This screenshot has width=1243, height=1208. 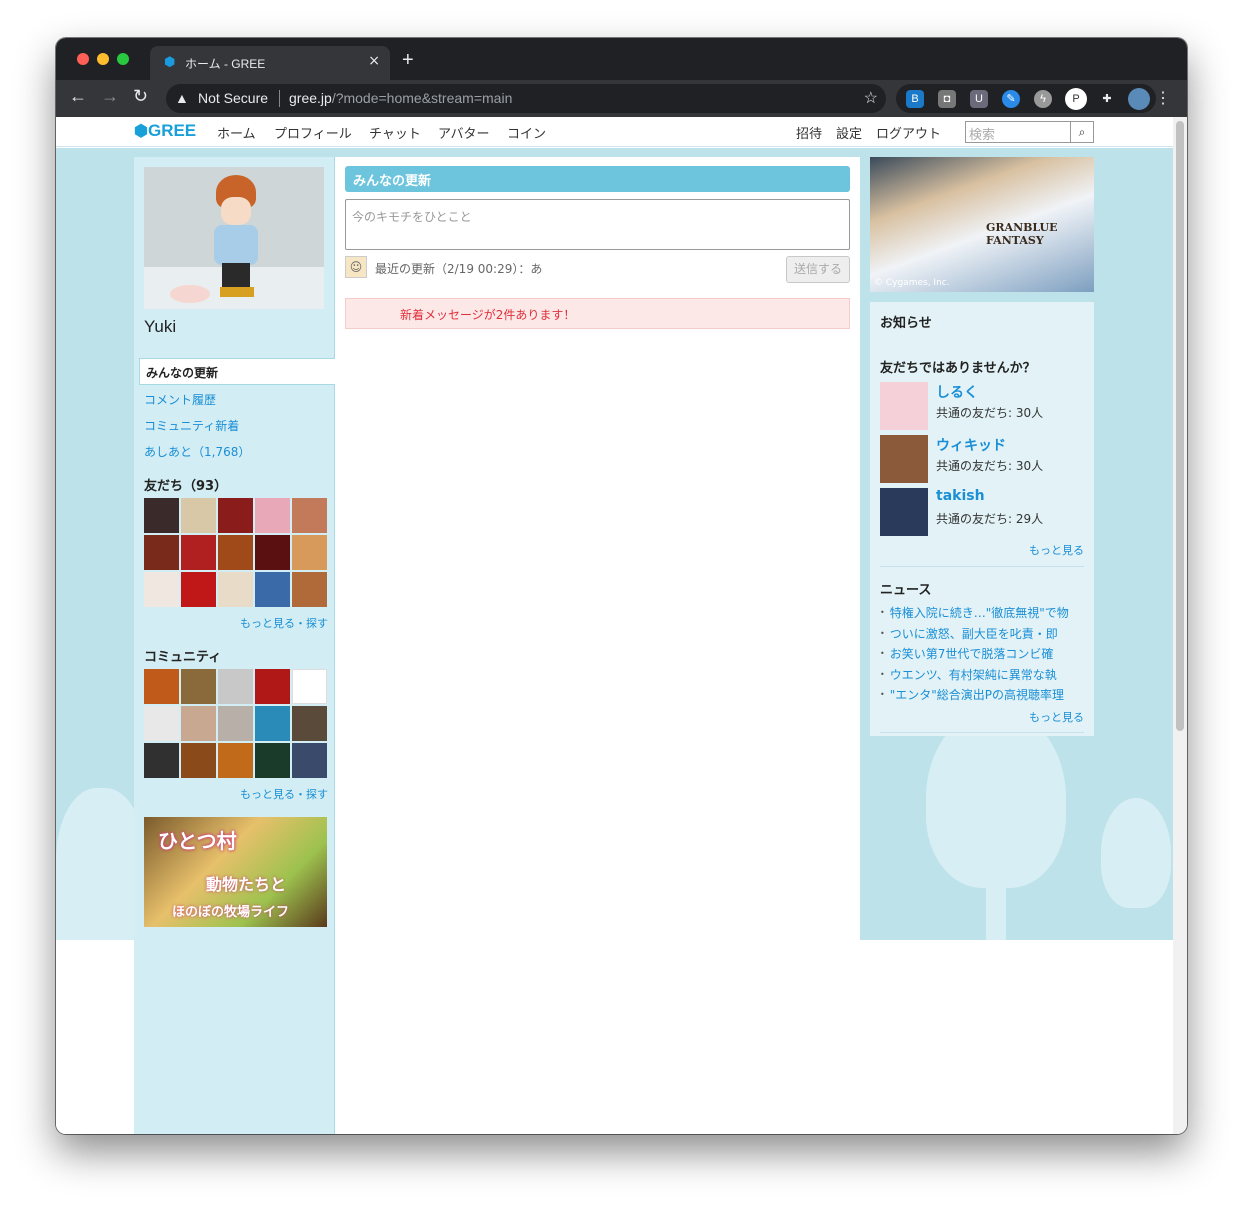 I want to click on search-box: 検索 ⌕, so click(x=1029, y=132).